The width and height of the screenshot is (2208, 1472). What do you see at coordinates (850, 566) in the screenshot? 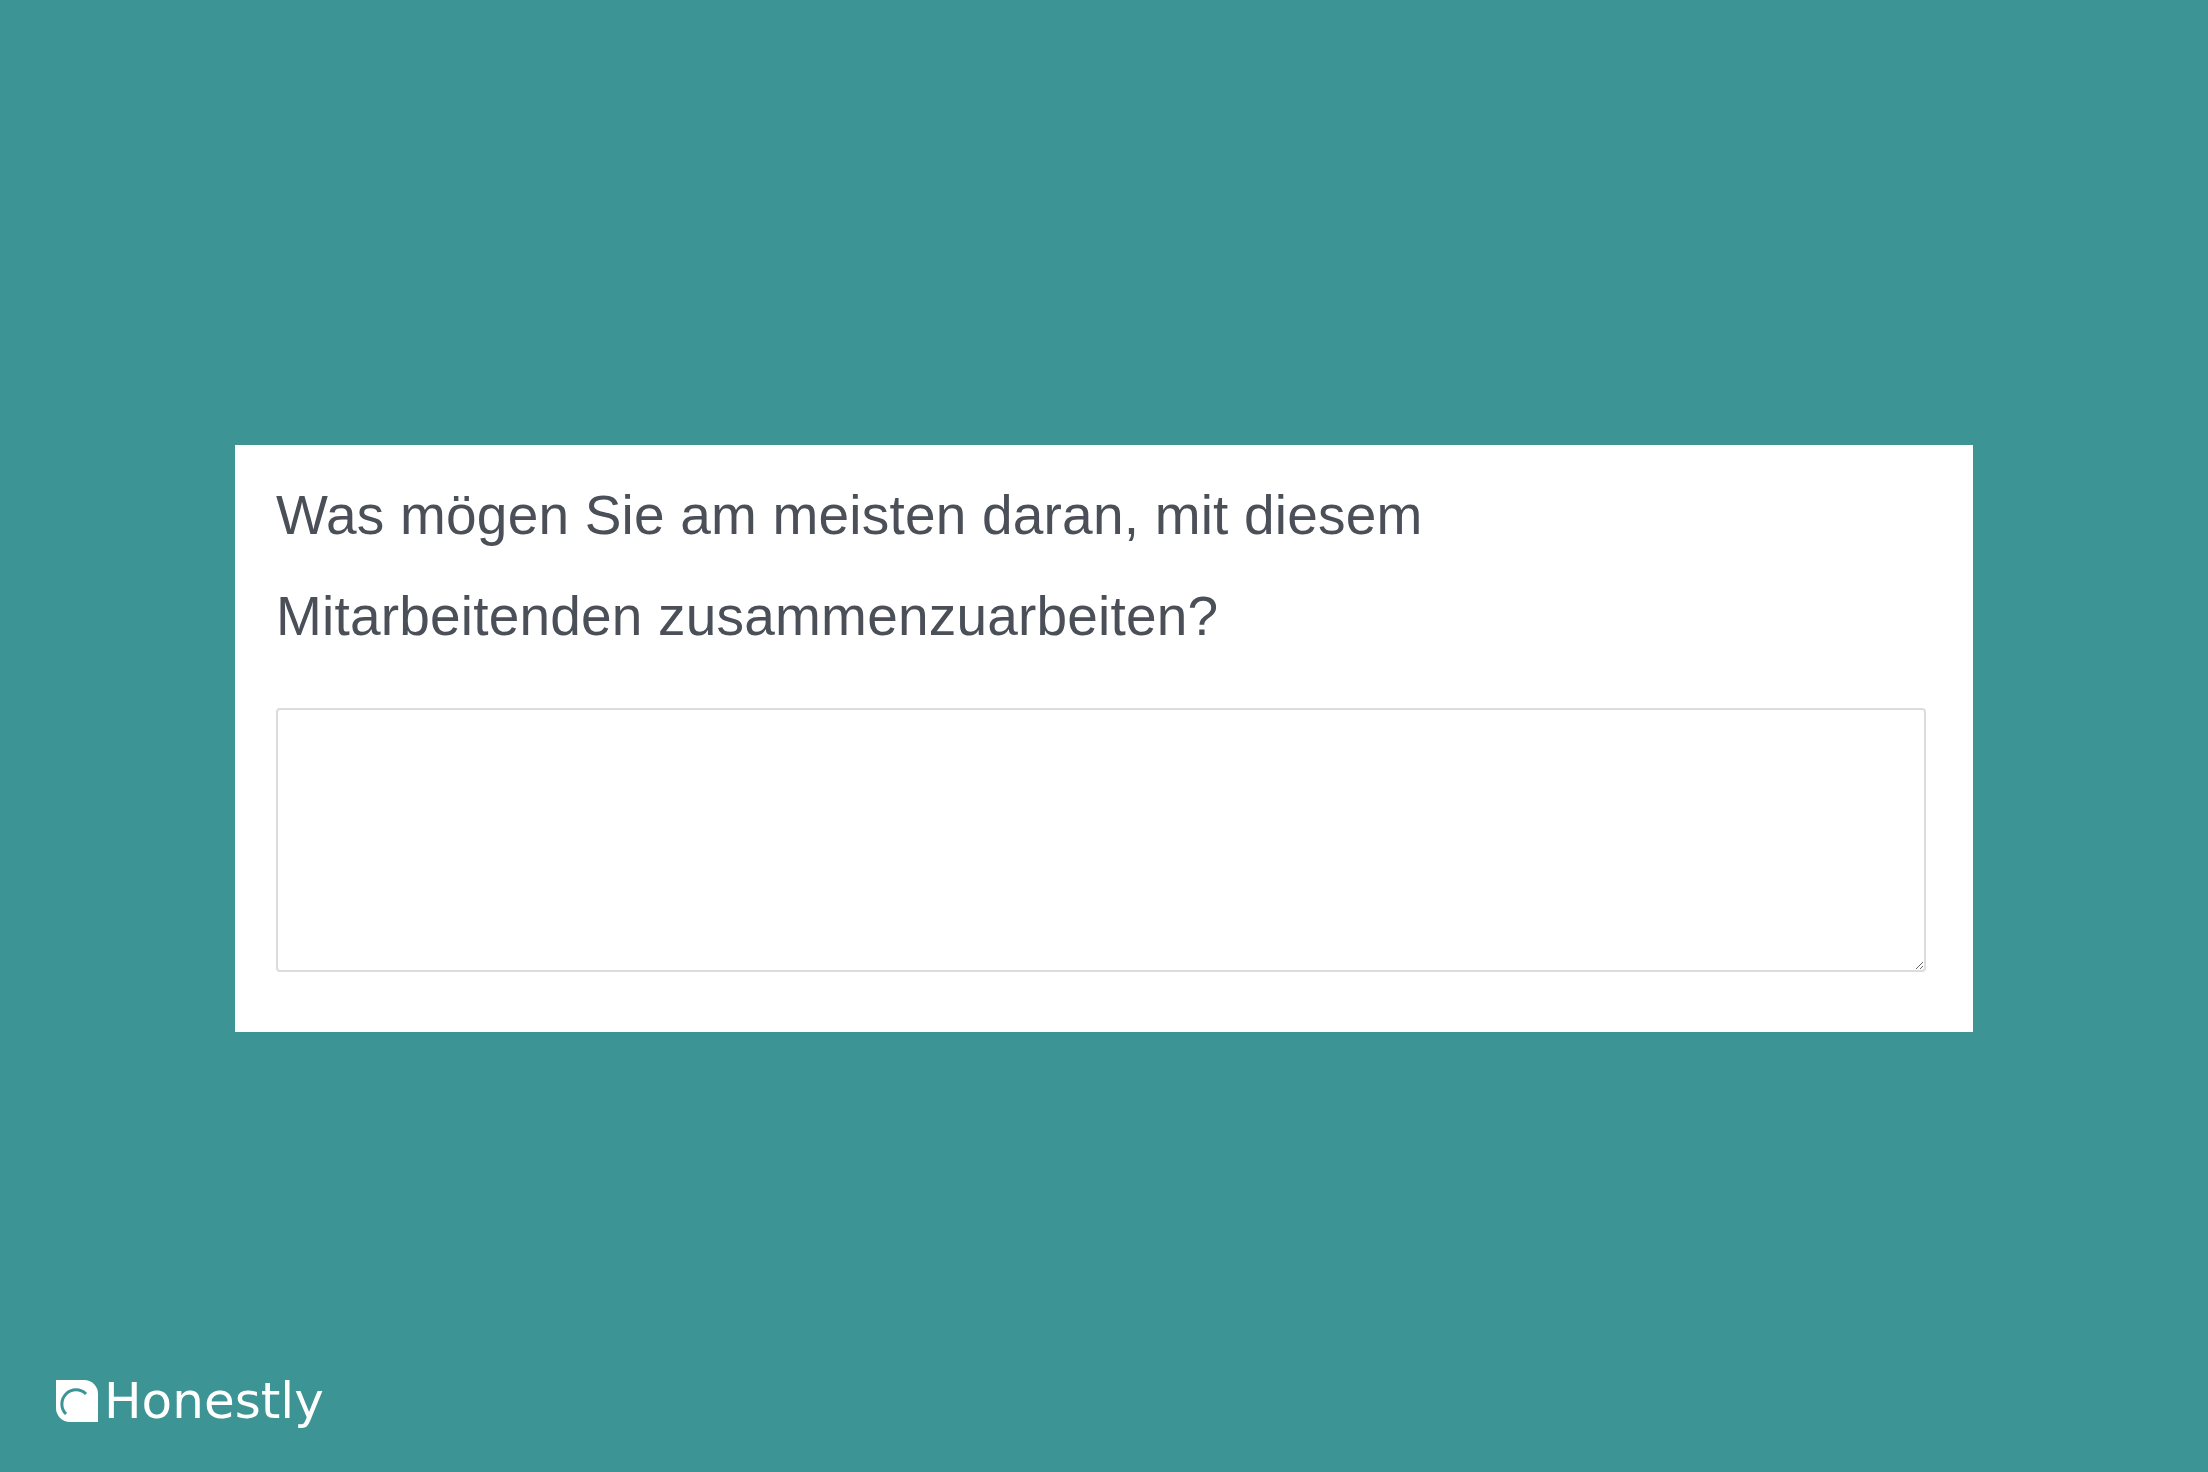
I see `question-text: Was mögen Sie am meisten daran, mit diesem Mitarbeitenden zusammenzuarbeiten?` at bounding box center [850, 566].